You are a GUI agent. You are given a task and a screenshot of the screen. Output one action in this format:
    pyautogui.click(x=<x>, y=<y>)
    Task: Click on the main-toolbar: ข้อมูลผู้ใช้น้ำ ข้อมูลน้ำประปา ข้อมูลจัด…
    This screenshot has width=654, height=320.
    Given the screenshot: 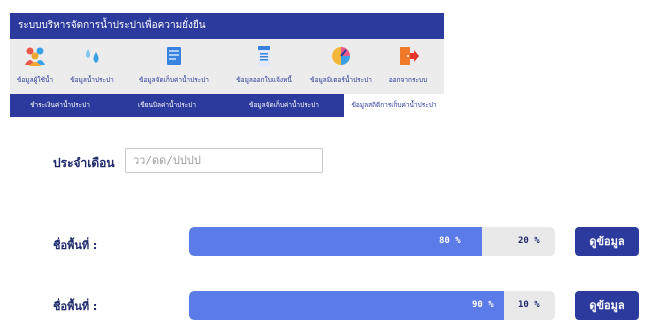 What is the action you would take?
    pyautogui.click(x=227, y=66)
    